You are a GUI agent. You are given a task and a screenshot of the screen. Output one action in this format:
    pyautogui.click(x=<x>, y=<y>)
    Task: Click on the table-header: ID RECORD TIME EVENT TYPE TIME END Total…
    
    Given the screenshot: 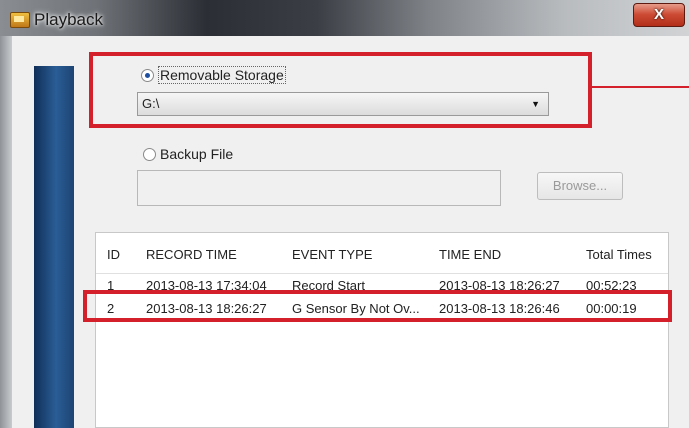 What is the action you would take?
    pyautogui.click(x=382, y=253)
    